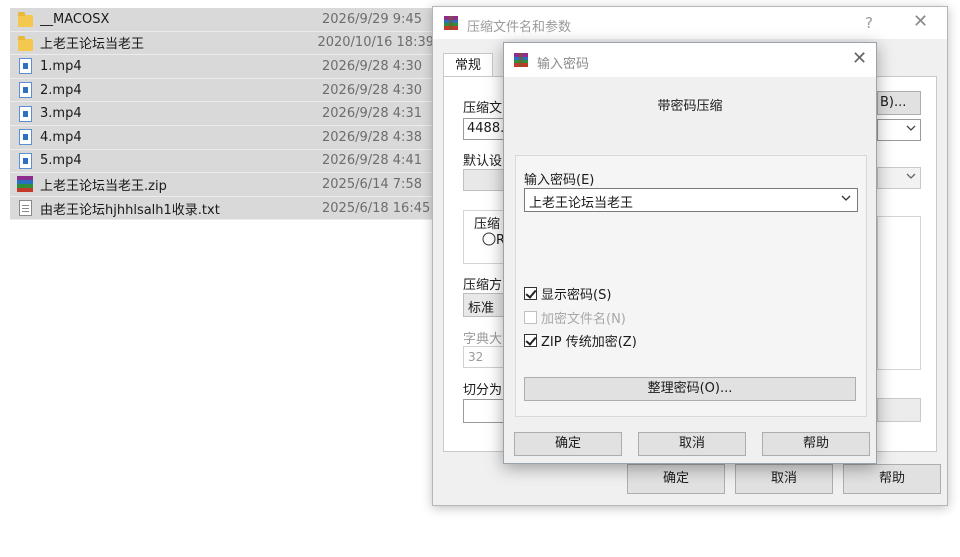  I want to click on set-password-button, so click(899, 410).